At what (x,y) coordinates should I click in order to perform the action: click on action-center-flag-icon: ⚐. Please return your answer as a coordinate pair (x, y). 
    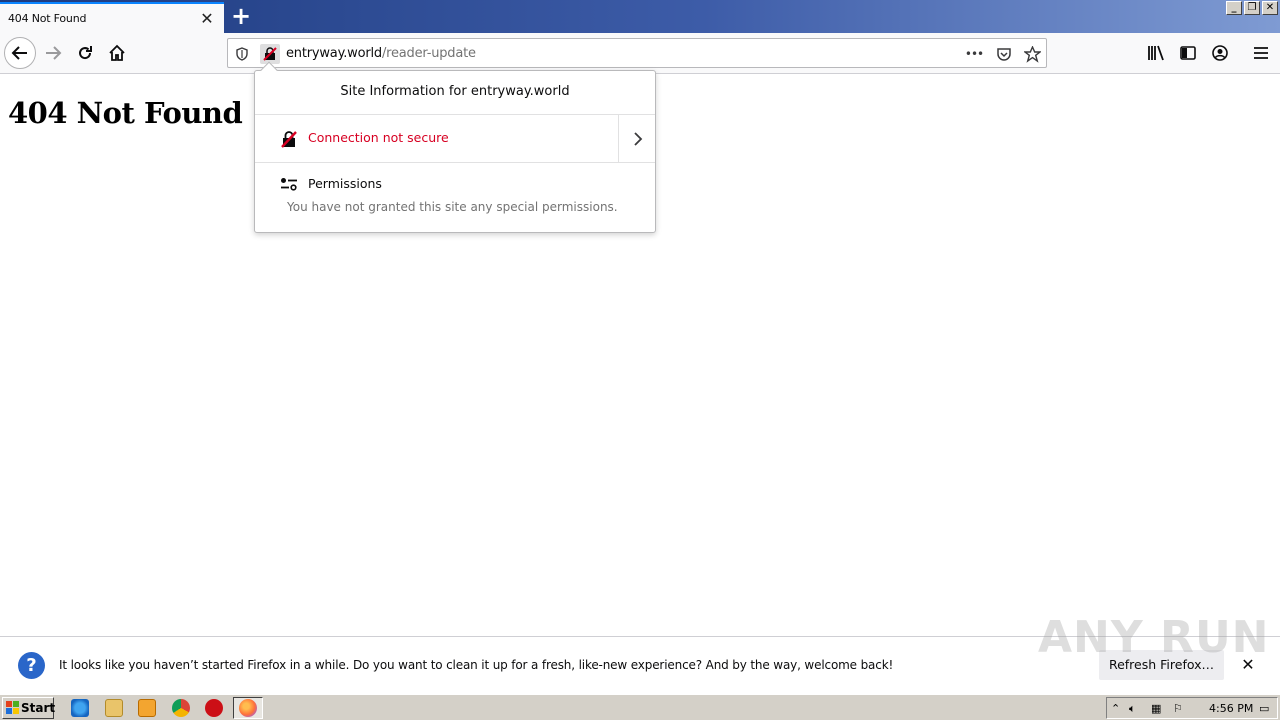
    Looking at the image, I should click on (1178, 708).